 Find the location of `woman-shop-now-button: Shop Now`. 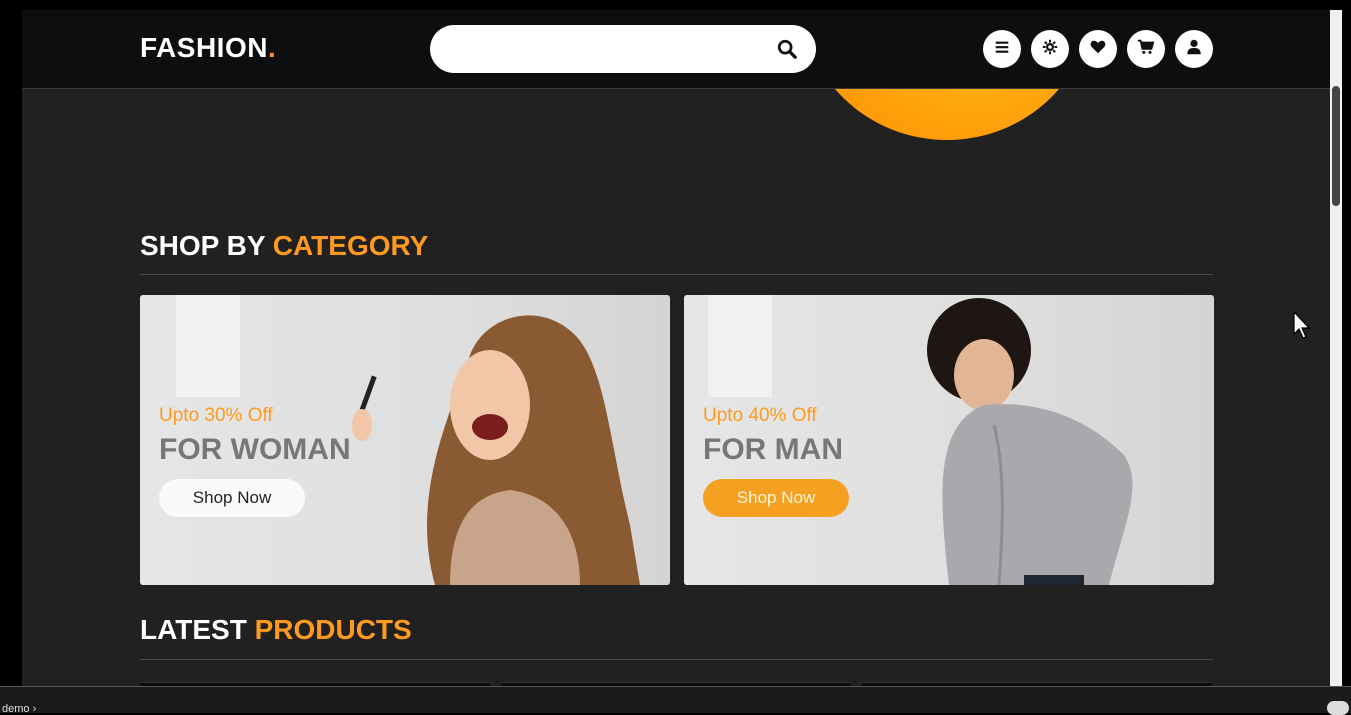

woman-shop-now-button: Shop Now is located at coordinates (232, 498).